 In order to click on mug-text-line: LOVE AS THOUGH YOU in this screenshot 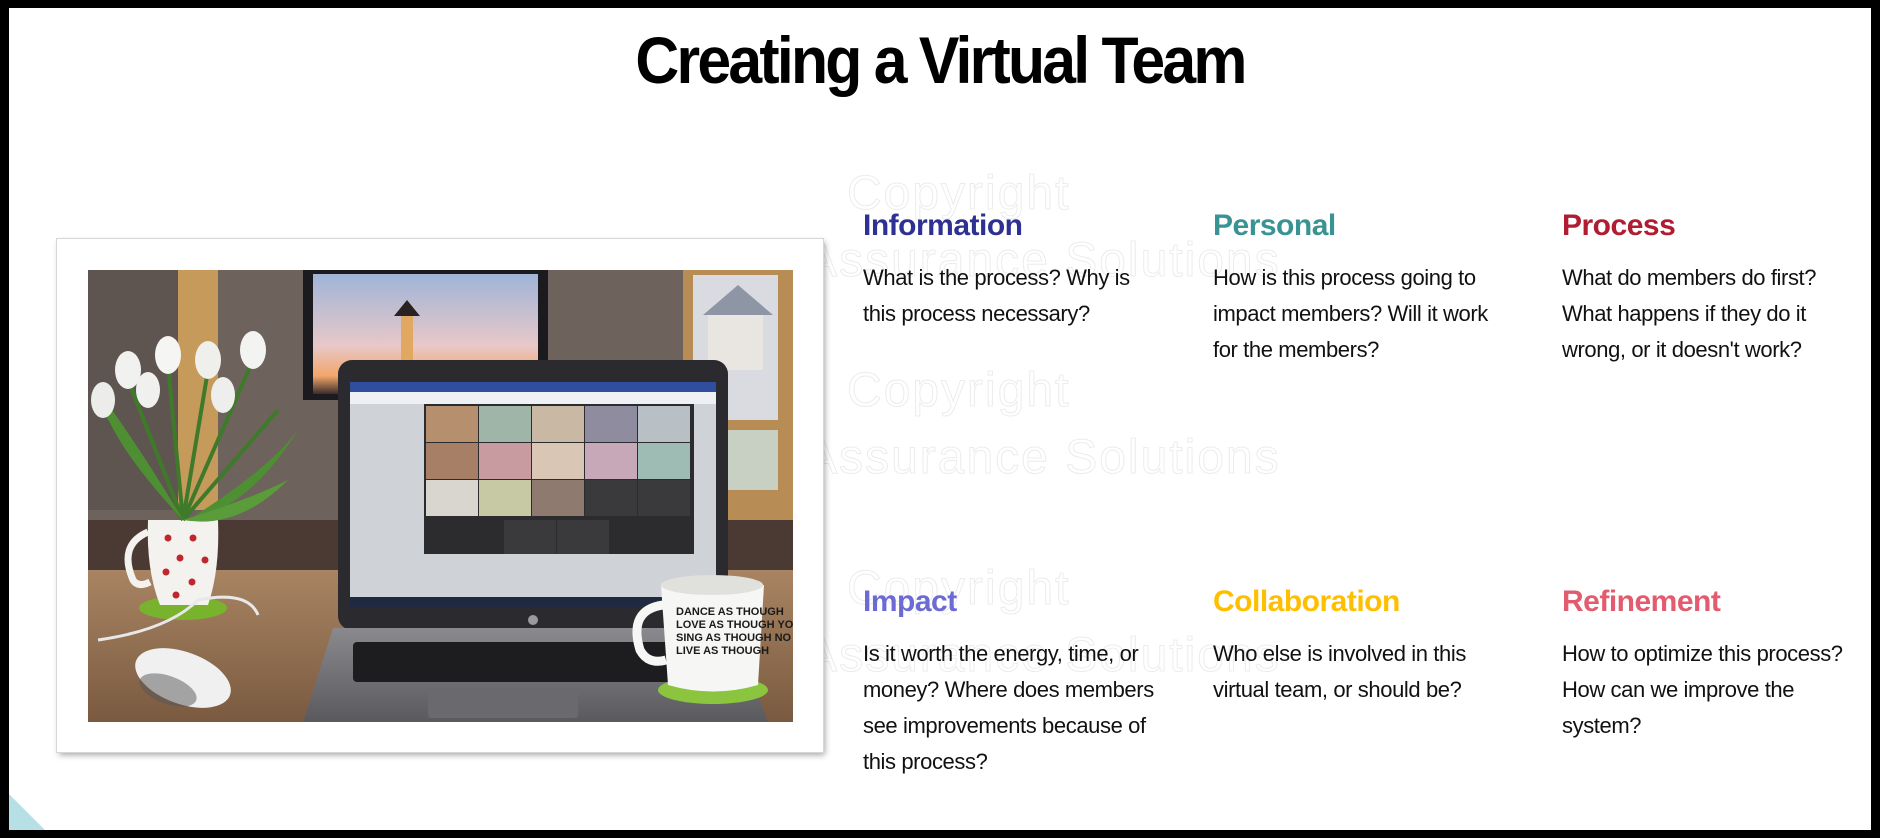, I will do `click(734, 625)`.